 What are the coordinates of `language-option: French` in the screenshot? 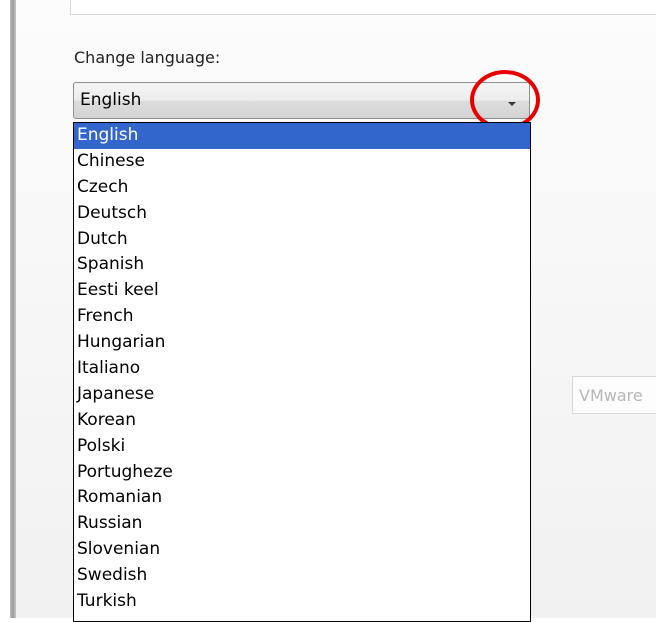 It's located at (302, 317).